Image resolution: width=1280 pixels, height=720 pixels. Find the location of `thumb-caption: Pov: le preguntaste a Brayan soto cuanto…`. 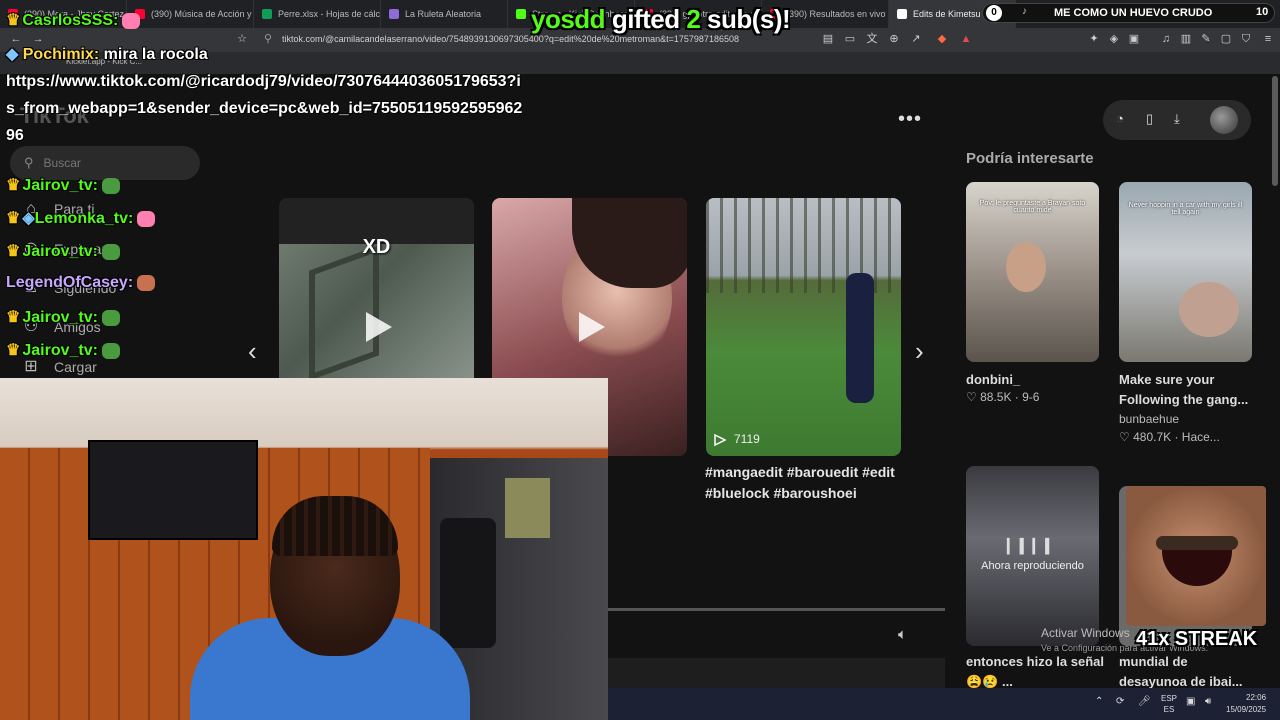

thumb-caption: Pov: le preguntaste a Brayan soto cuanto… is located at coordinates (1032, 207).